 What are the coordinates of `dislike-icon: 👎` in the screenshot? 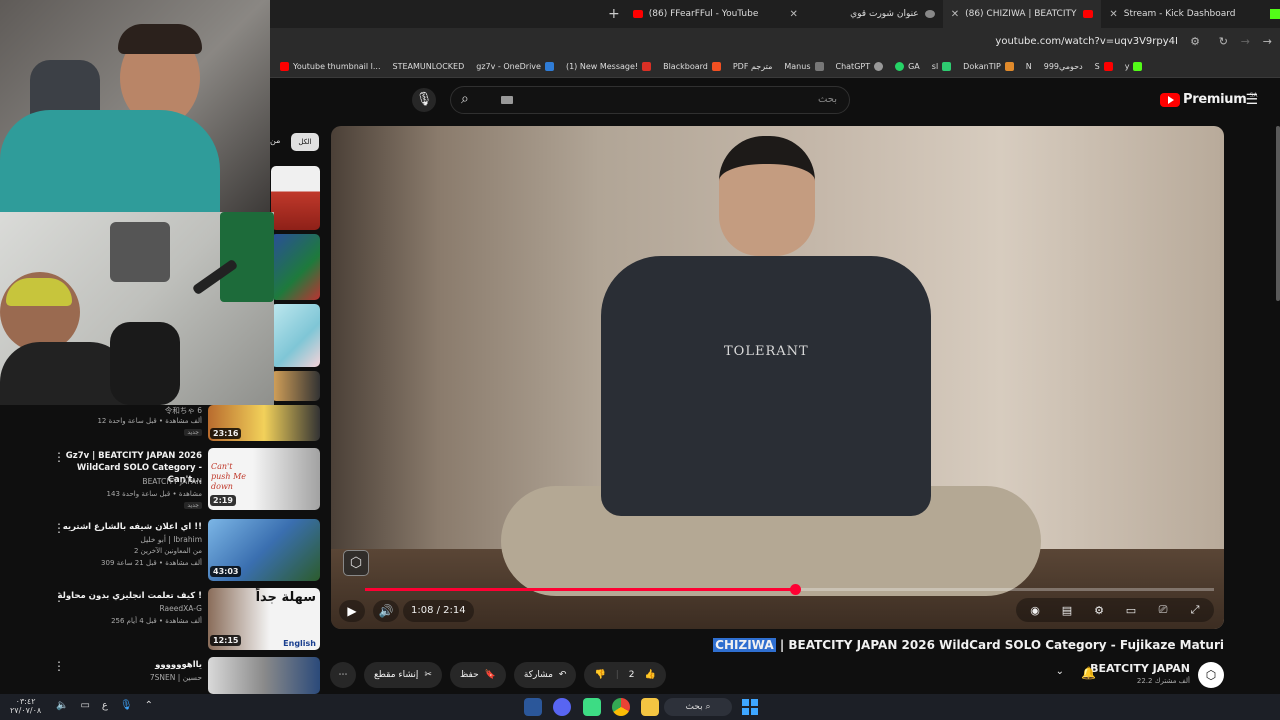 It's located at (599, 675).